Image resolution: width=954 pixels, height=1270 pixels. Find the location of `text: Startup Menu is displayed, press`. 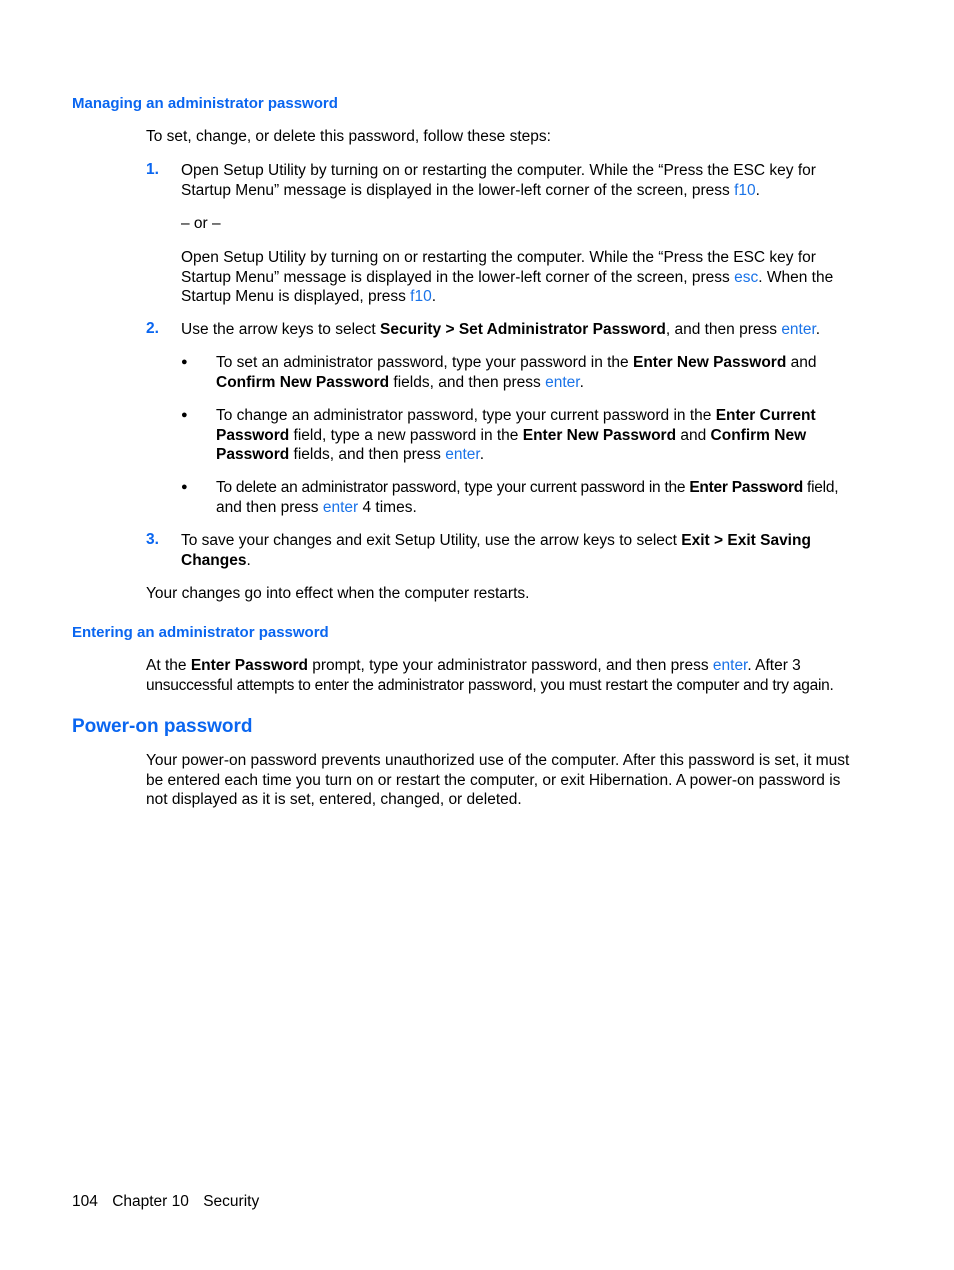

text: Startup Menu is displayed, press is located at coordinates (296, 296).